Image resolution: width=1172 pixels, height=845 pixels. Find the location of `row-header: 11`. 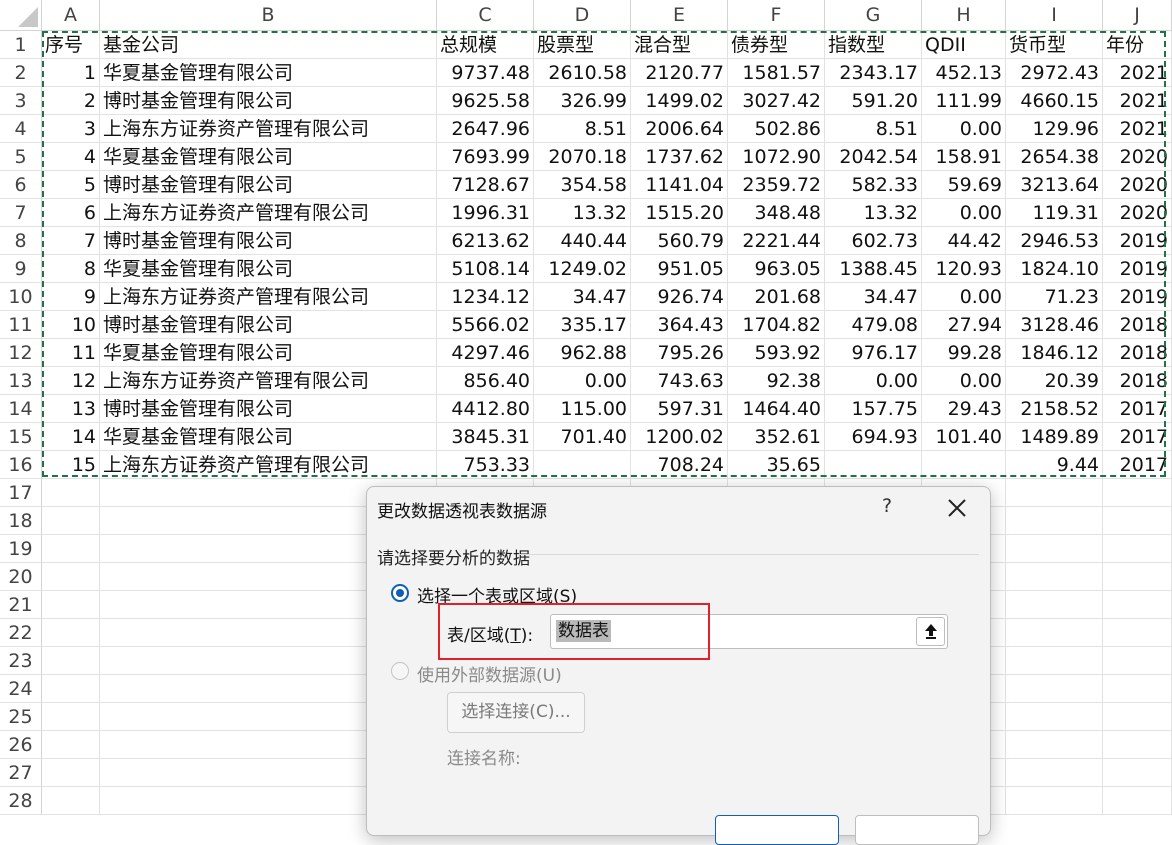

row-header: 11 is located at coordinates (21, 325).